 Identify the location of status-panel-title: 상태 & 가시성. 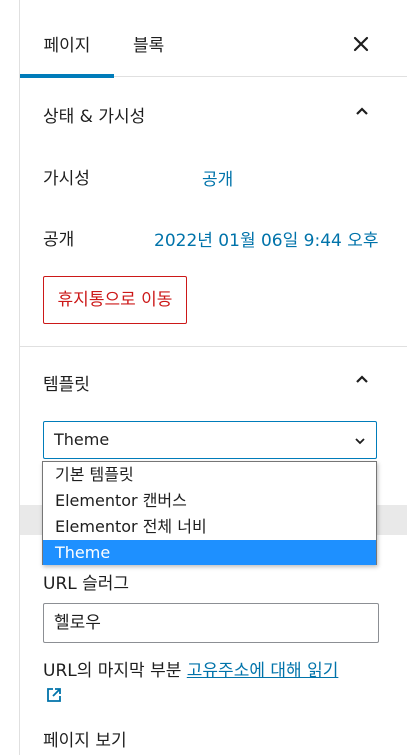
(94, 117).